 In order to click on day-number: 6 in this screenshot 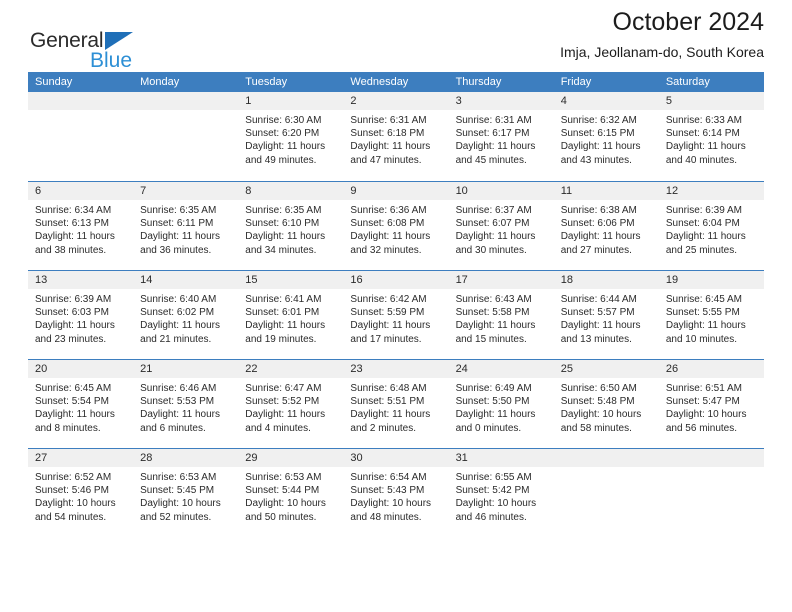, I will do `click(81, 191)`.